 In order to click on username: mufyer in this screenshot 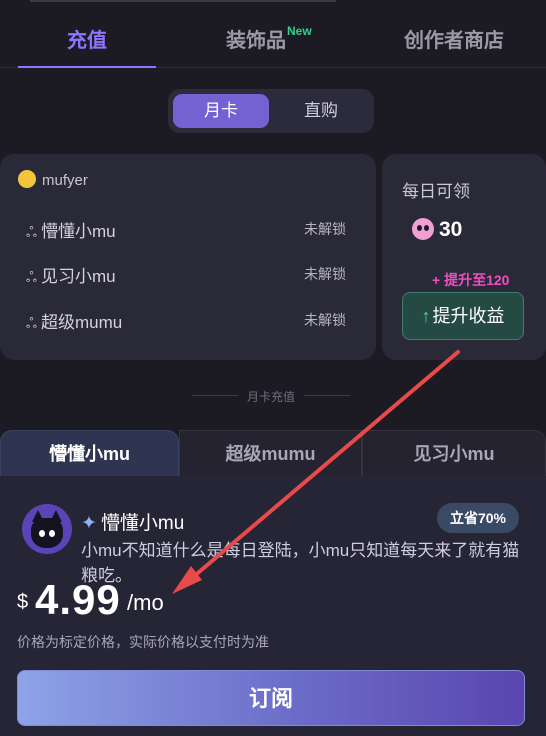, I will do `click(65, 180)`.